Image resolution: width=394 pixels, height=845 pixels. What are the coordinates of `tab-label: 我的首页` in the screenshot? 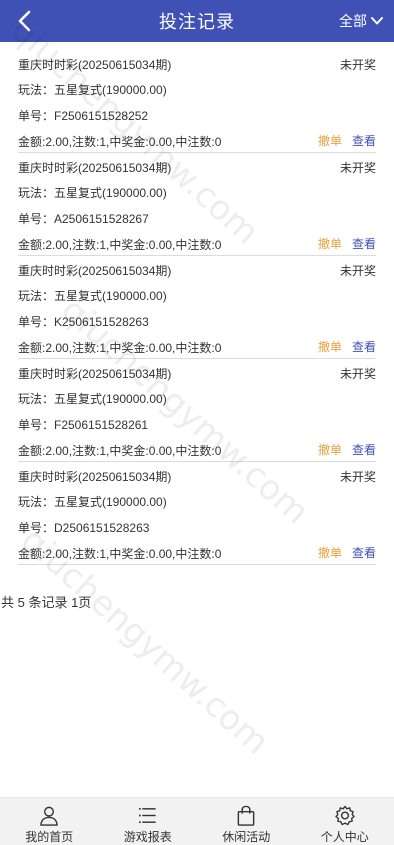 It's located at (49, 837).